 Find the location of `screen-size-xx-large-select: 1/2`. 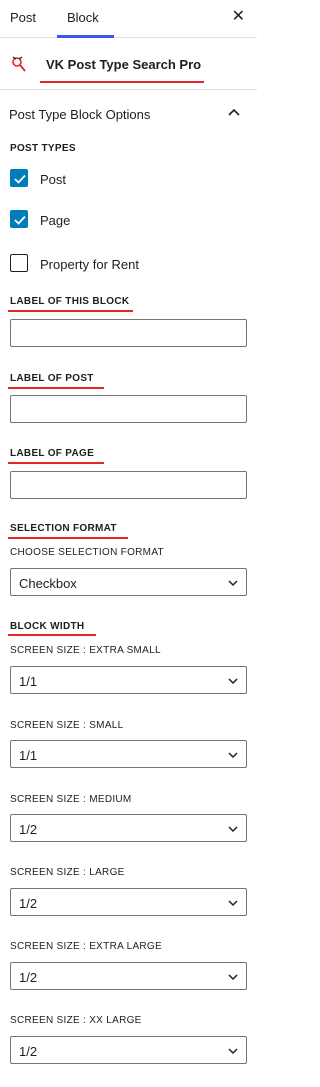

screen-size-xx-large-select: 1/2 is located at coordinates (128, 1050).